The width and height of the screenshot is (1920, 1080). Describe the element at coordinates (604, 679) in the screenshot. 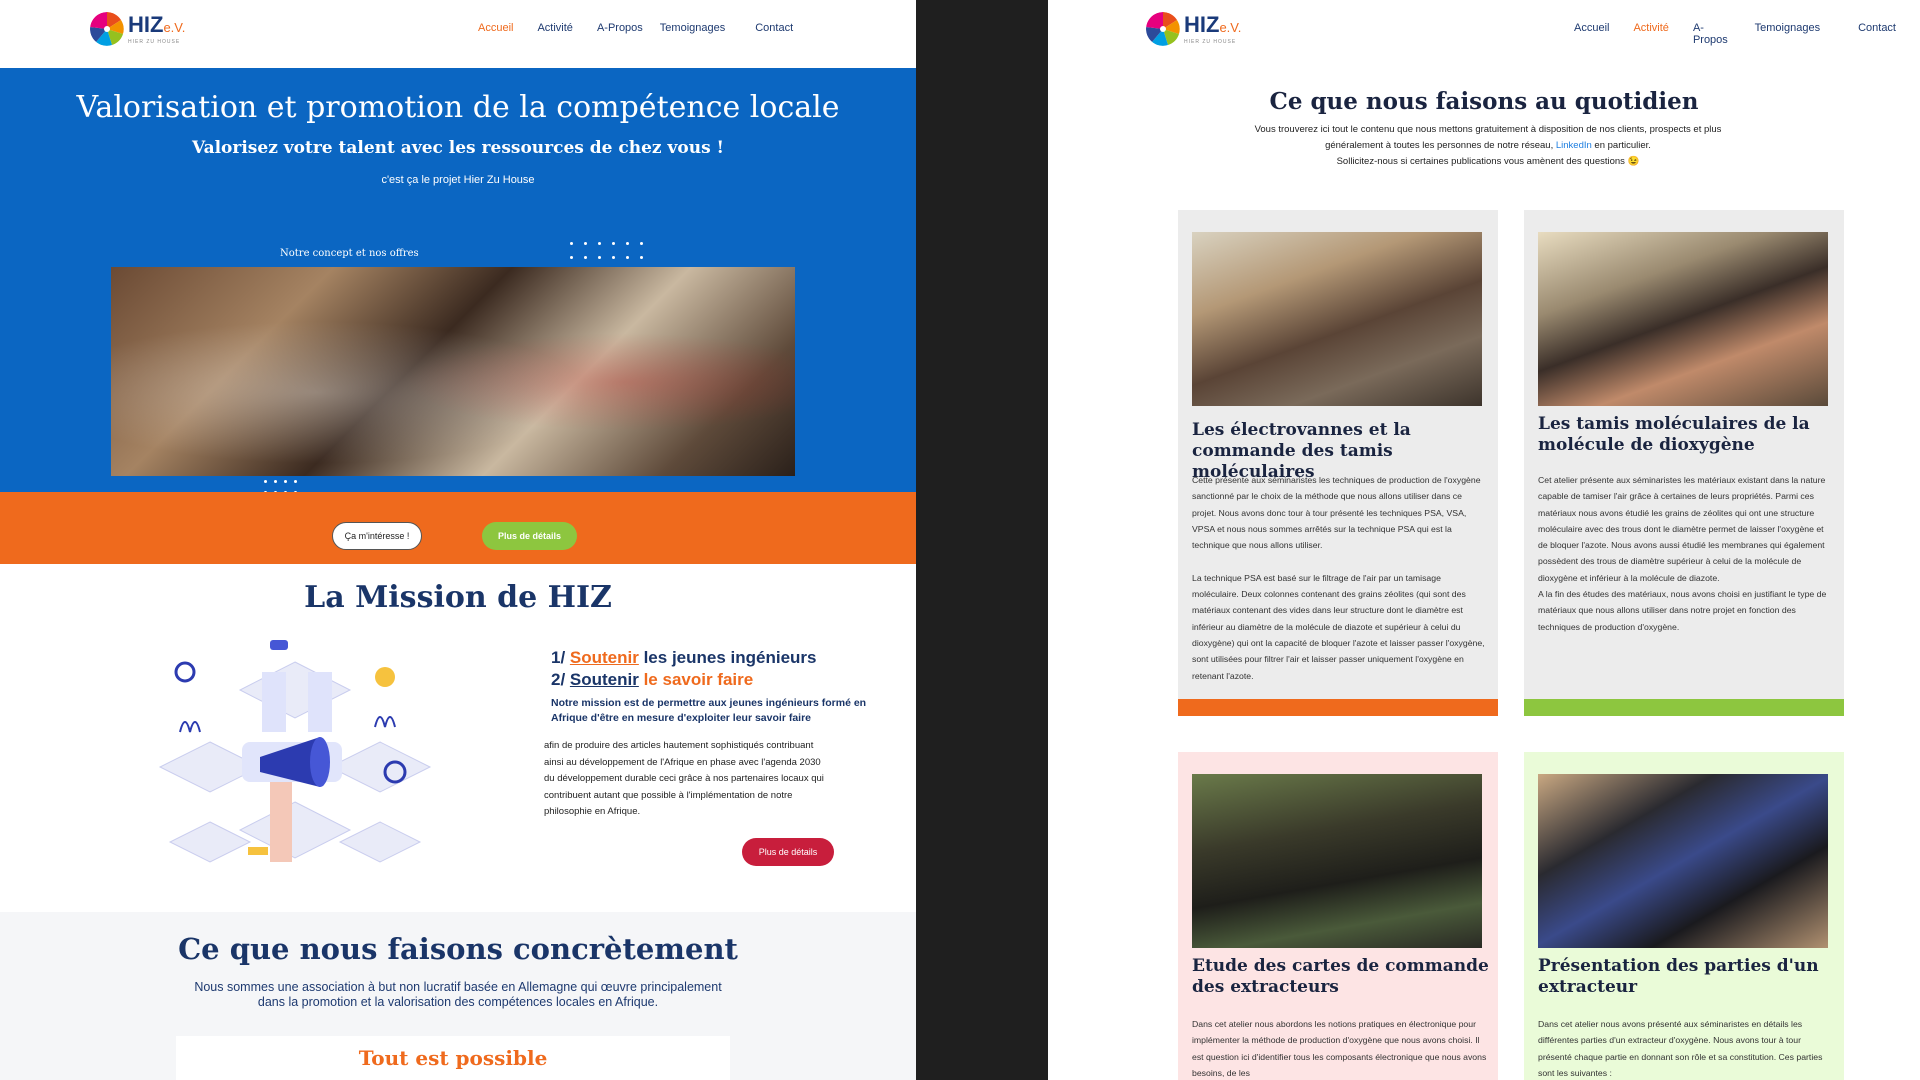

I see `soutenir-link-2: Soutenir` at that location.